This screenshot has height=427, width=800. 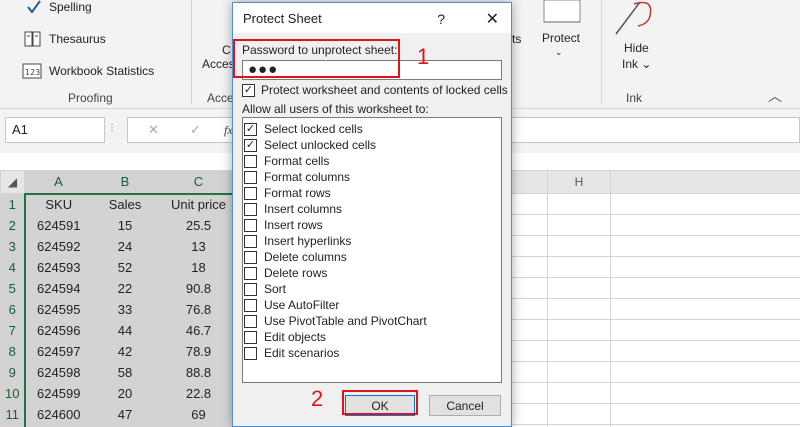 What do you see at coordinates (198, 182) in the screenshot?
I see `column-header-c: C` at bounding box center [198, 182].